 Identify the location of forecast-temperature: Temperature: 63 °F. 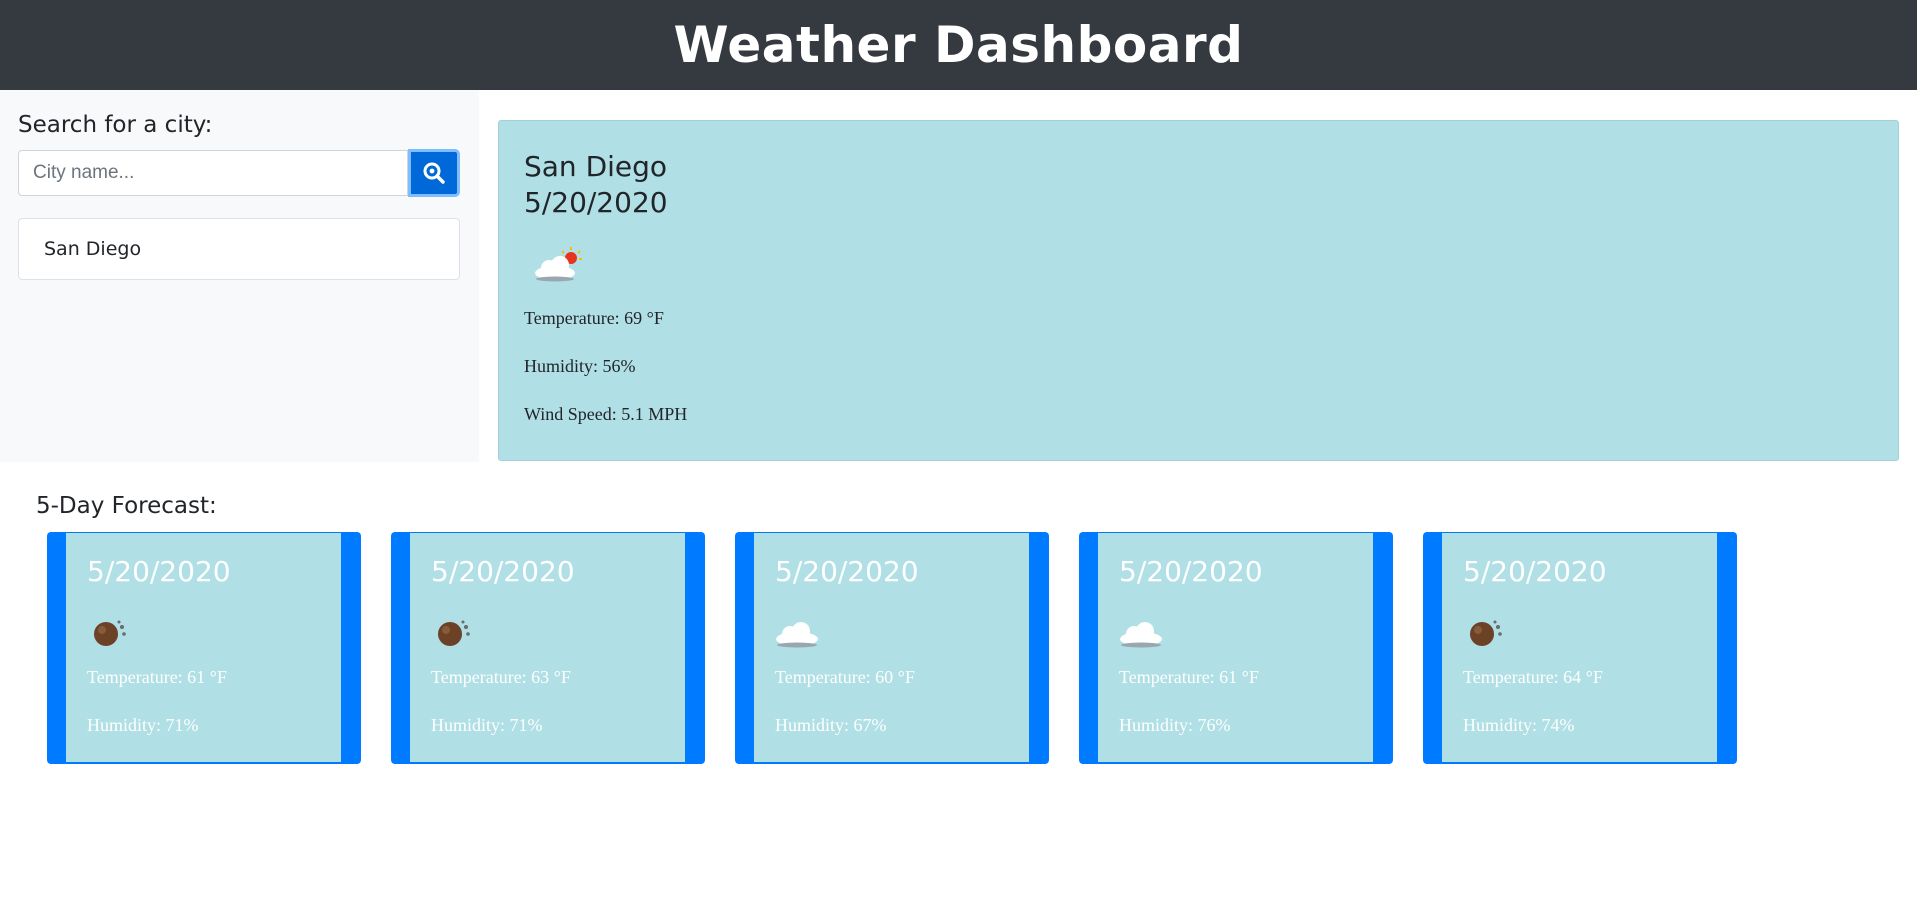
(501, 677).